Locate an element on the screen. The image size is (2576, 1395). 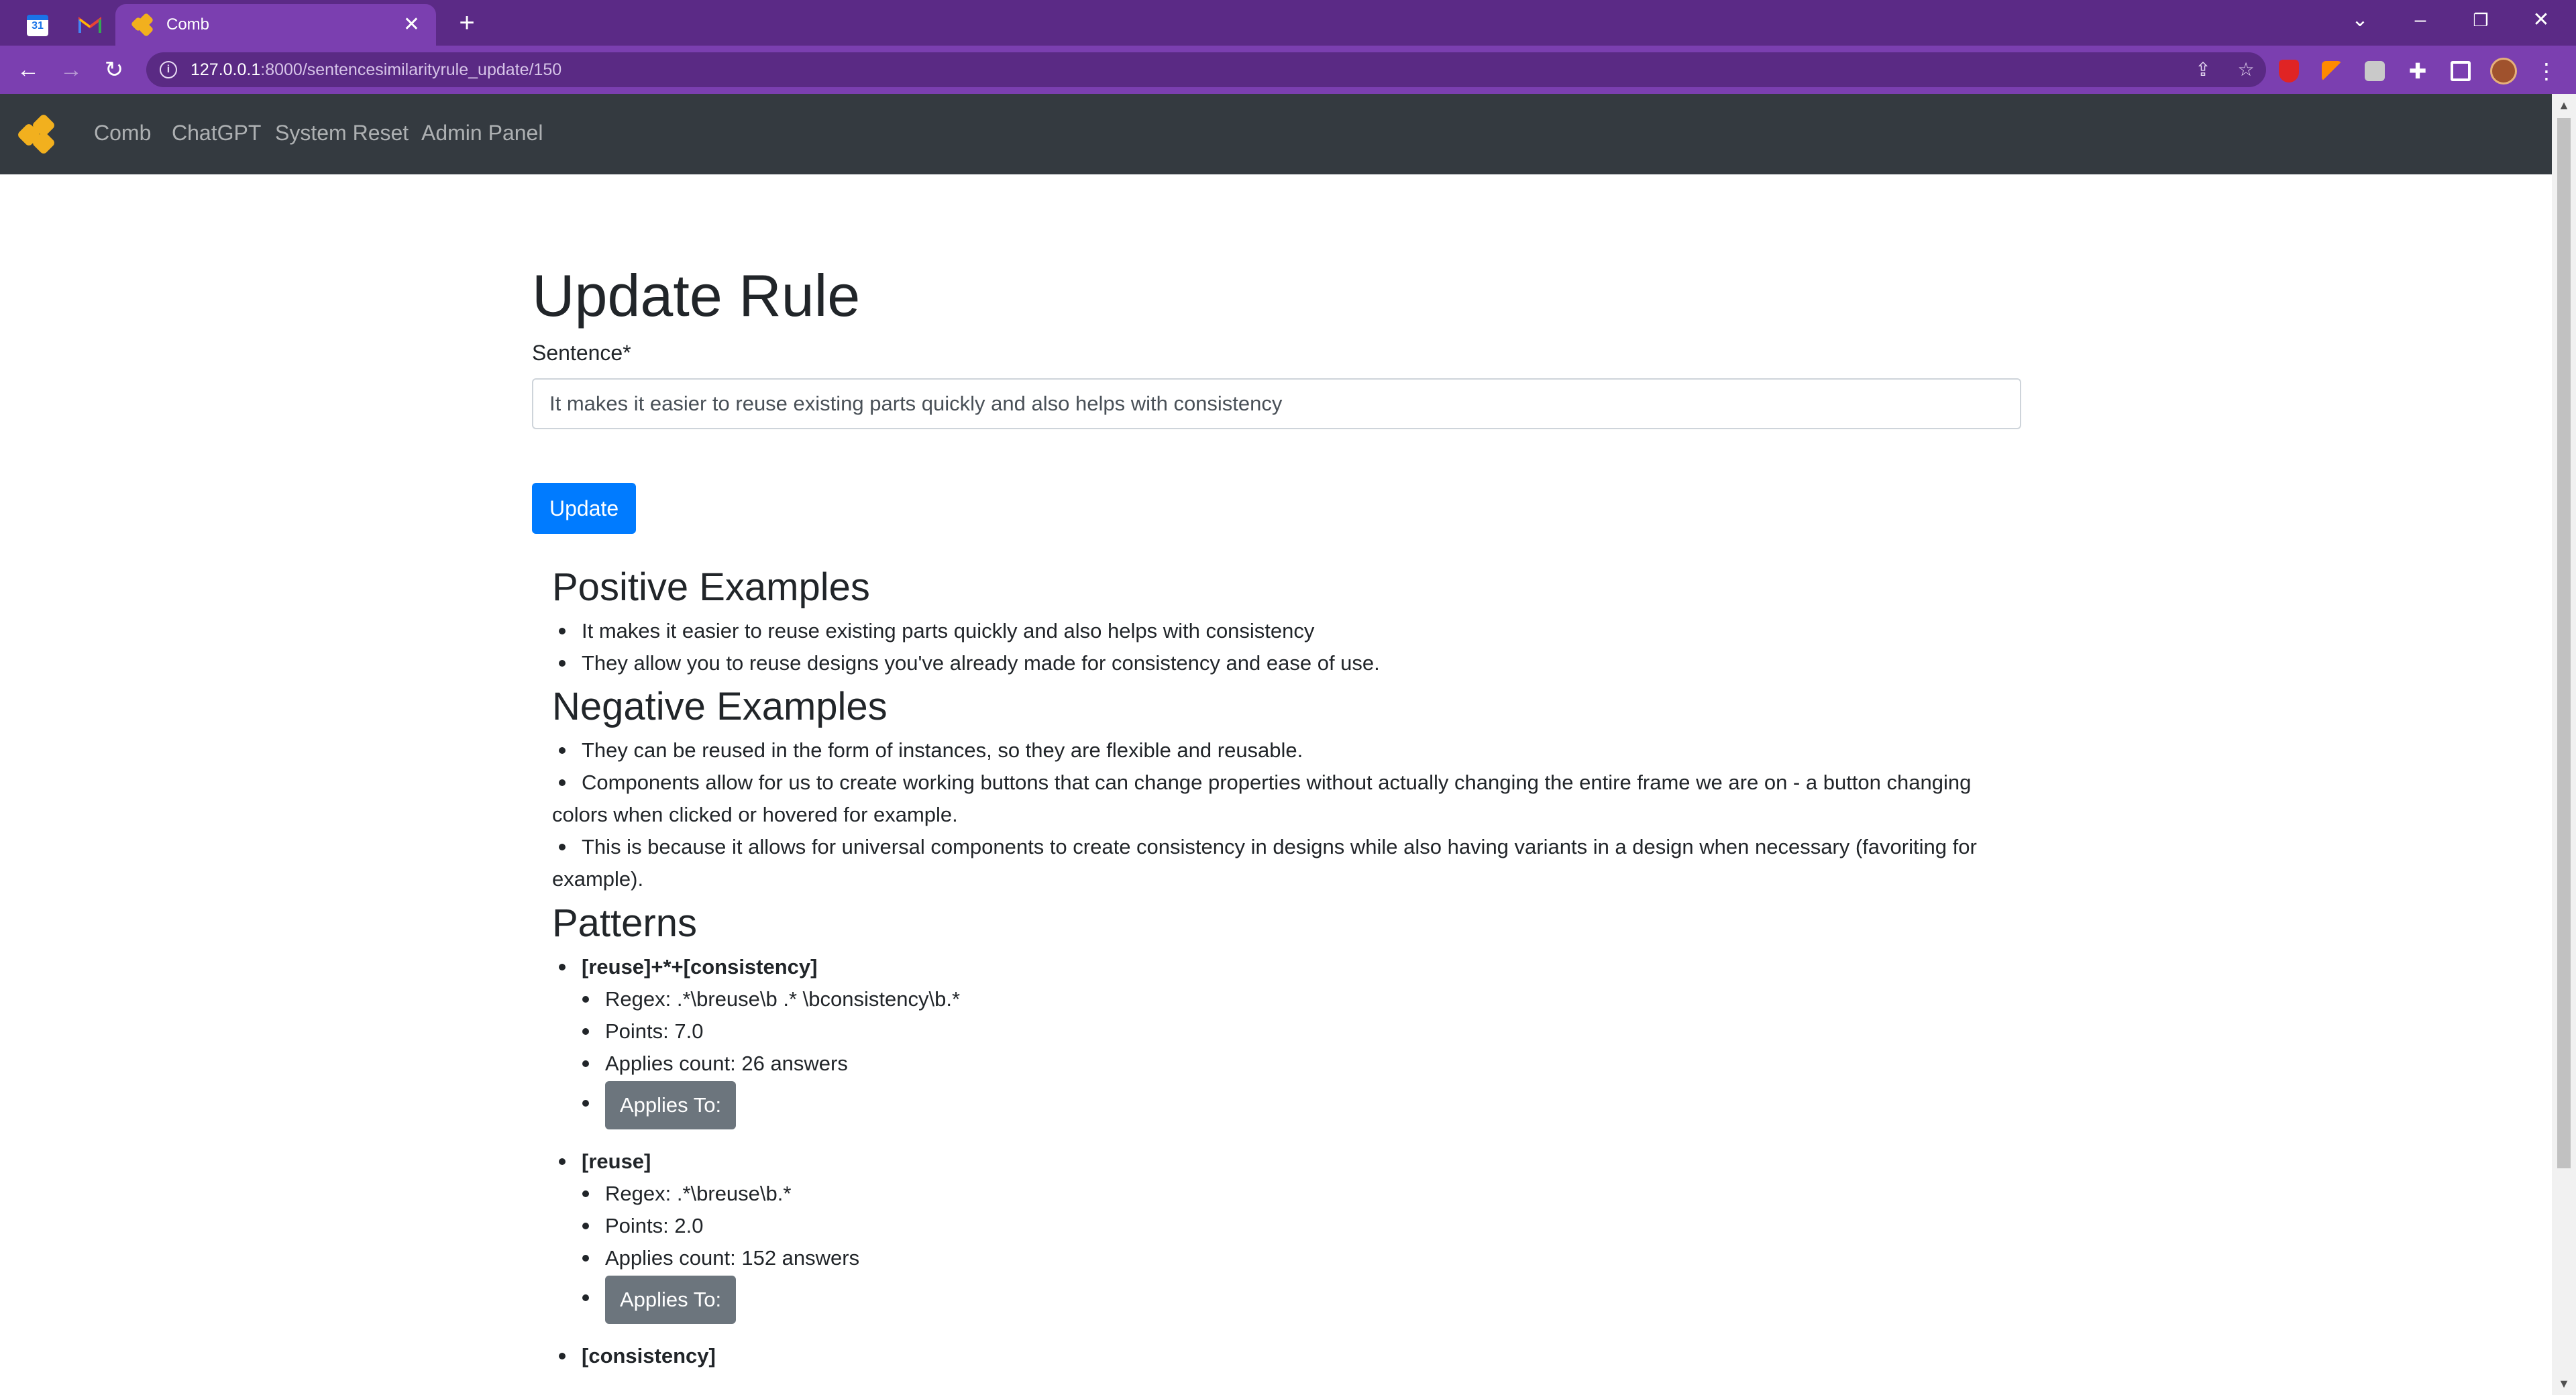
adblock-extension-icon is located at coordinates (2288, 71).